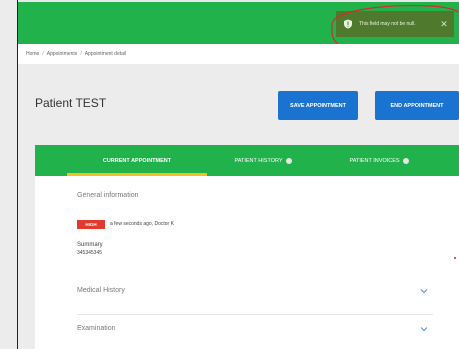 The width and height of the screenshot is (459, 349). What do you see at coordinates (90, 245) in the screenshot?
I see `summary-label: Summary` at bounding box center [90, 245].